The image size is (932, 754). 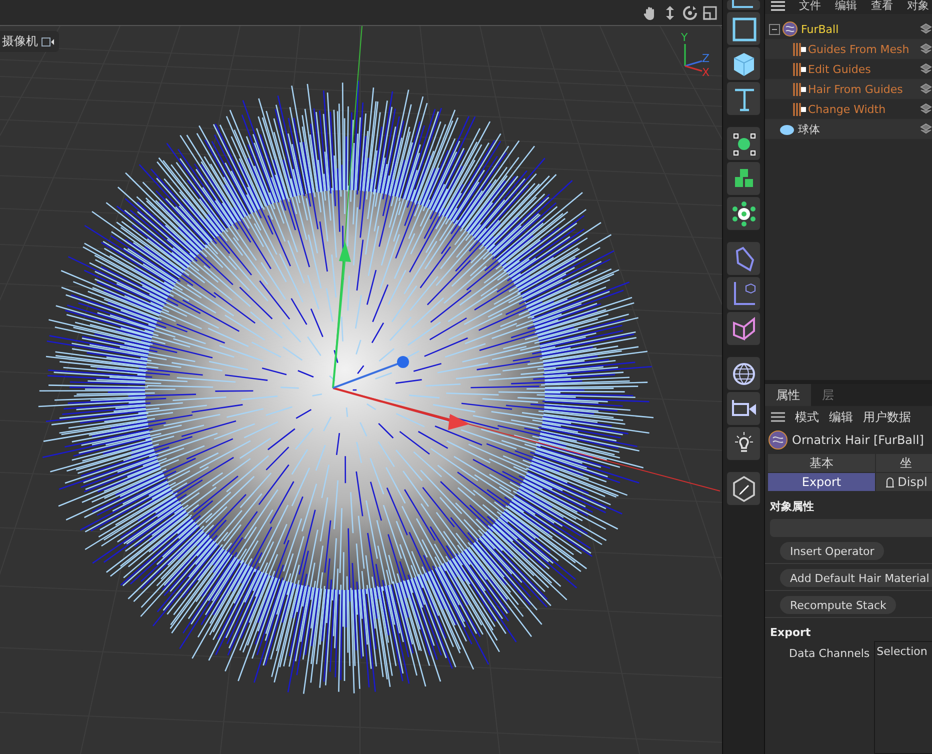 What do you see at coordinates (832, 551) in the screenshot?
I see `action-button: Insert Operator` at bounding box center [832, 551].